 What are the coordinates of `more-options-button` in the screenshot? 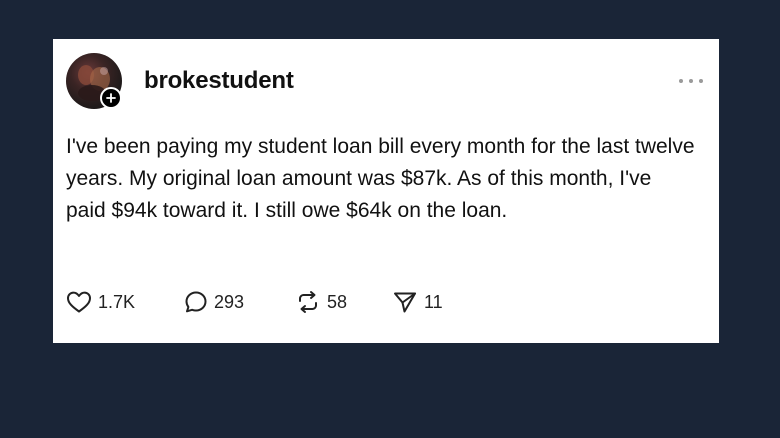 It's located at (691, 81).